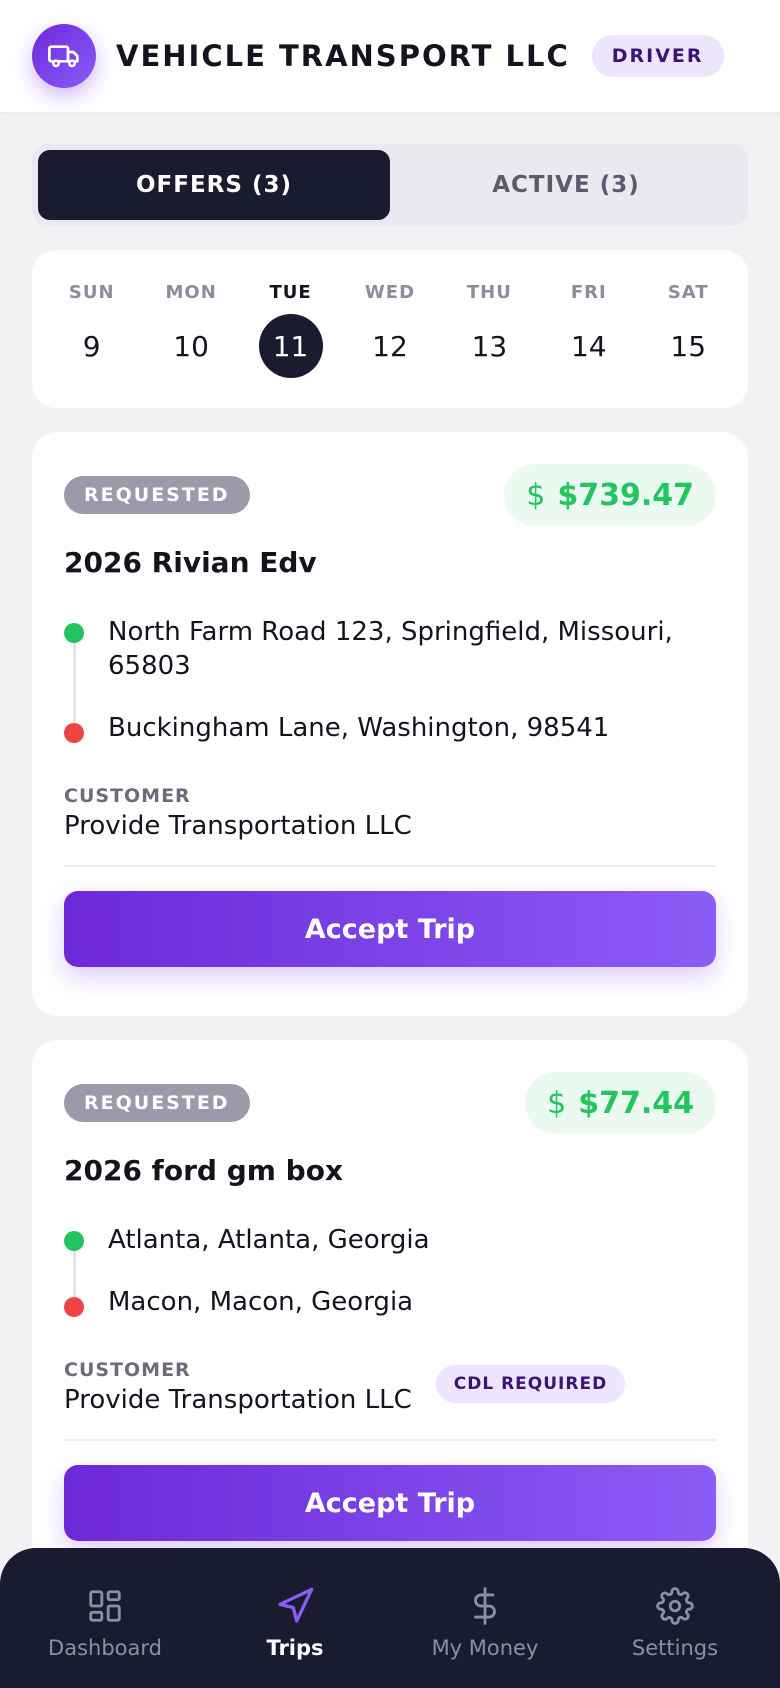  I want to click on day-name: SUN, so click(91, 292).